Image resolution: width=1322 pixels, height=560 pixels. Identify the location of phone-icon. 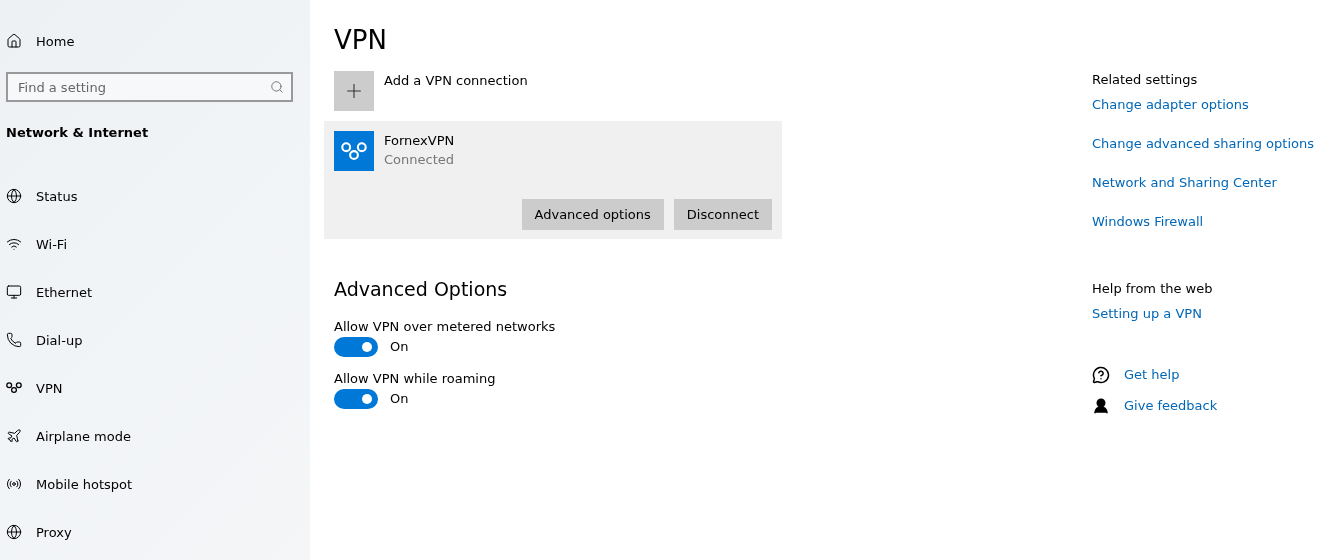
(14, 340).